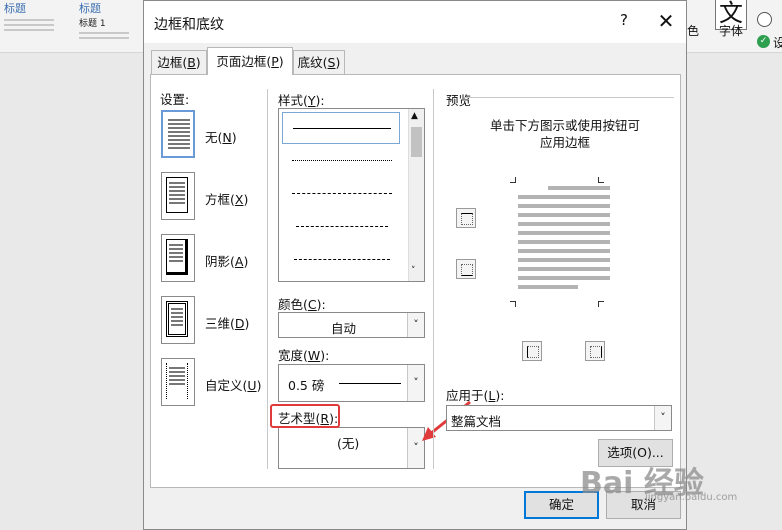 Image resolution: width=782 pixels, height=530 pixels. I want to click on setting-none-label: 无(N), so click(221, 136).